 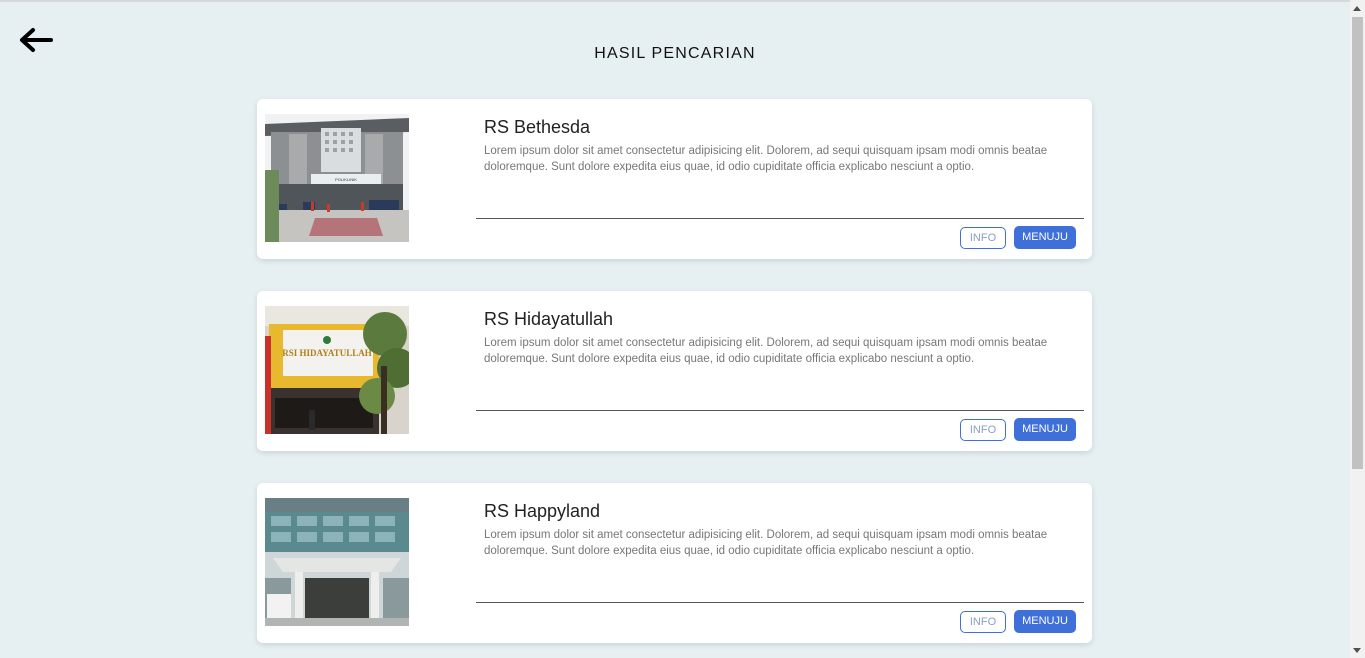 What do you see at coordinates (549, 319) in the screenshot?
I see `hospital-name: RS Hidayatullah` at bounding box center [549, 319].